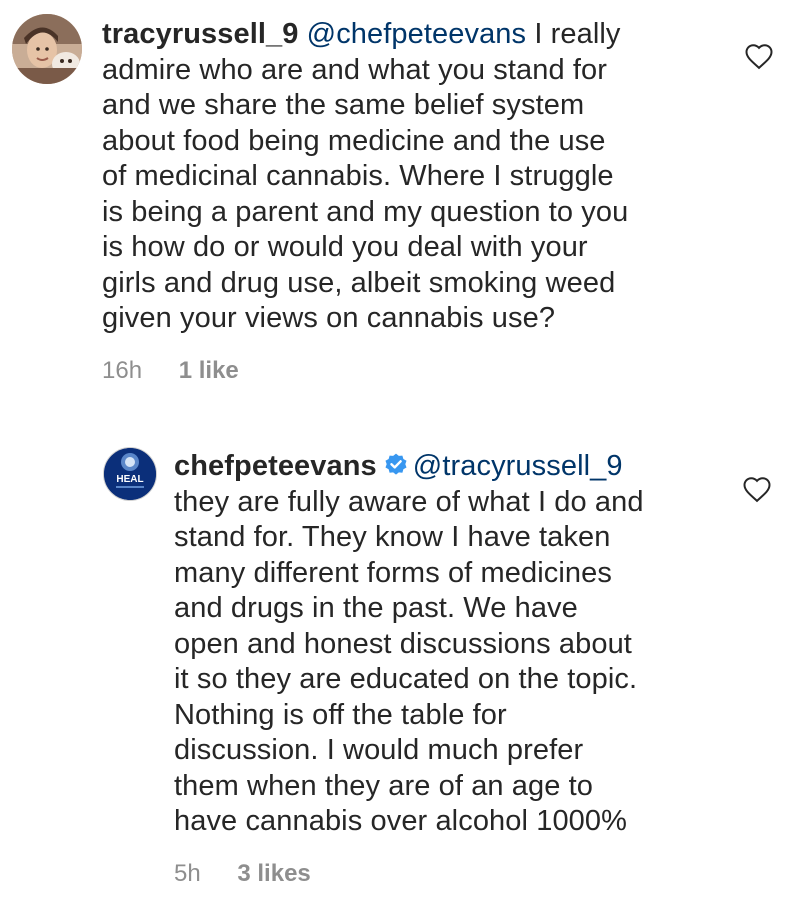 The height and width of the screenshot is (906, 792). What do you see at coordinates (359, 282) in the screenshot?
I see `comment-text-line: girls and drug use, albeit smoking weed` at bounding box center [359, 282].